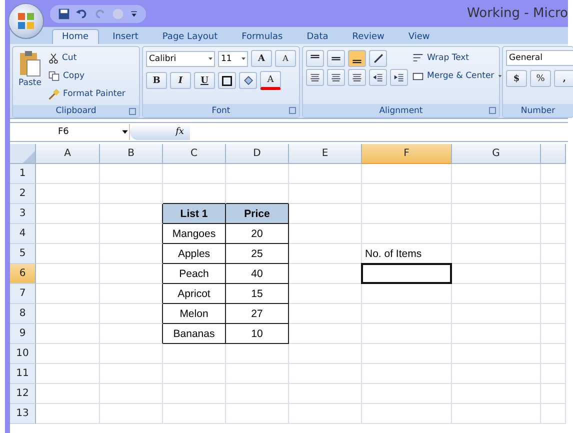 The height and width of the screenshot is (433, 573). Describe the element at coordinates (125, 36) in the screenshot. I see `ribbon-tab: Insert` at that location.